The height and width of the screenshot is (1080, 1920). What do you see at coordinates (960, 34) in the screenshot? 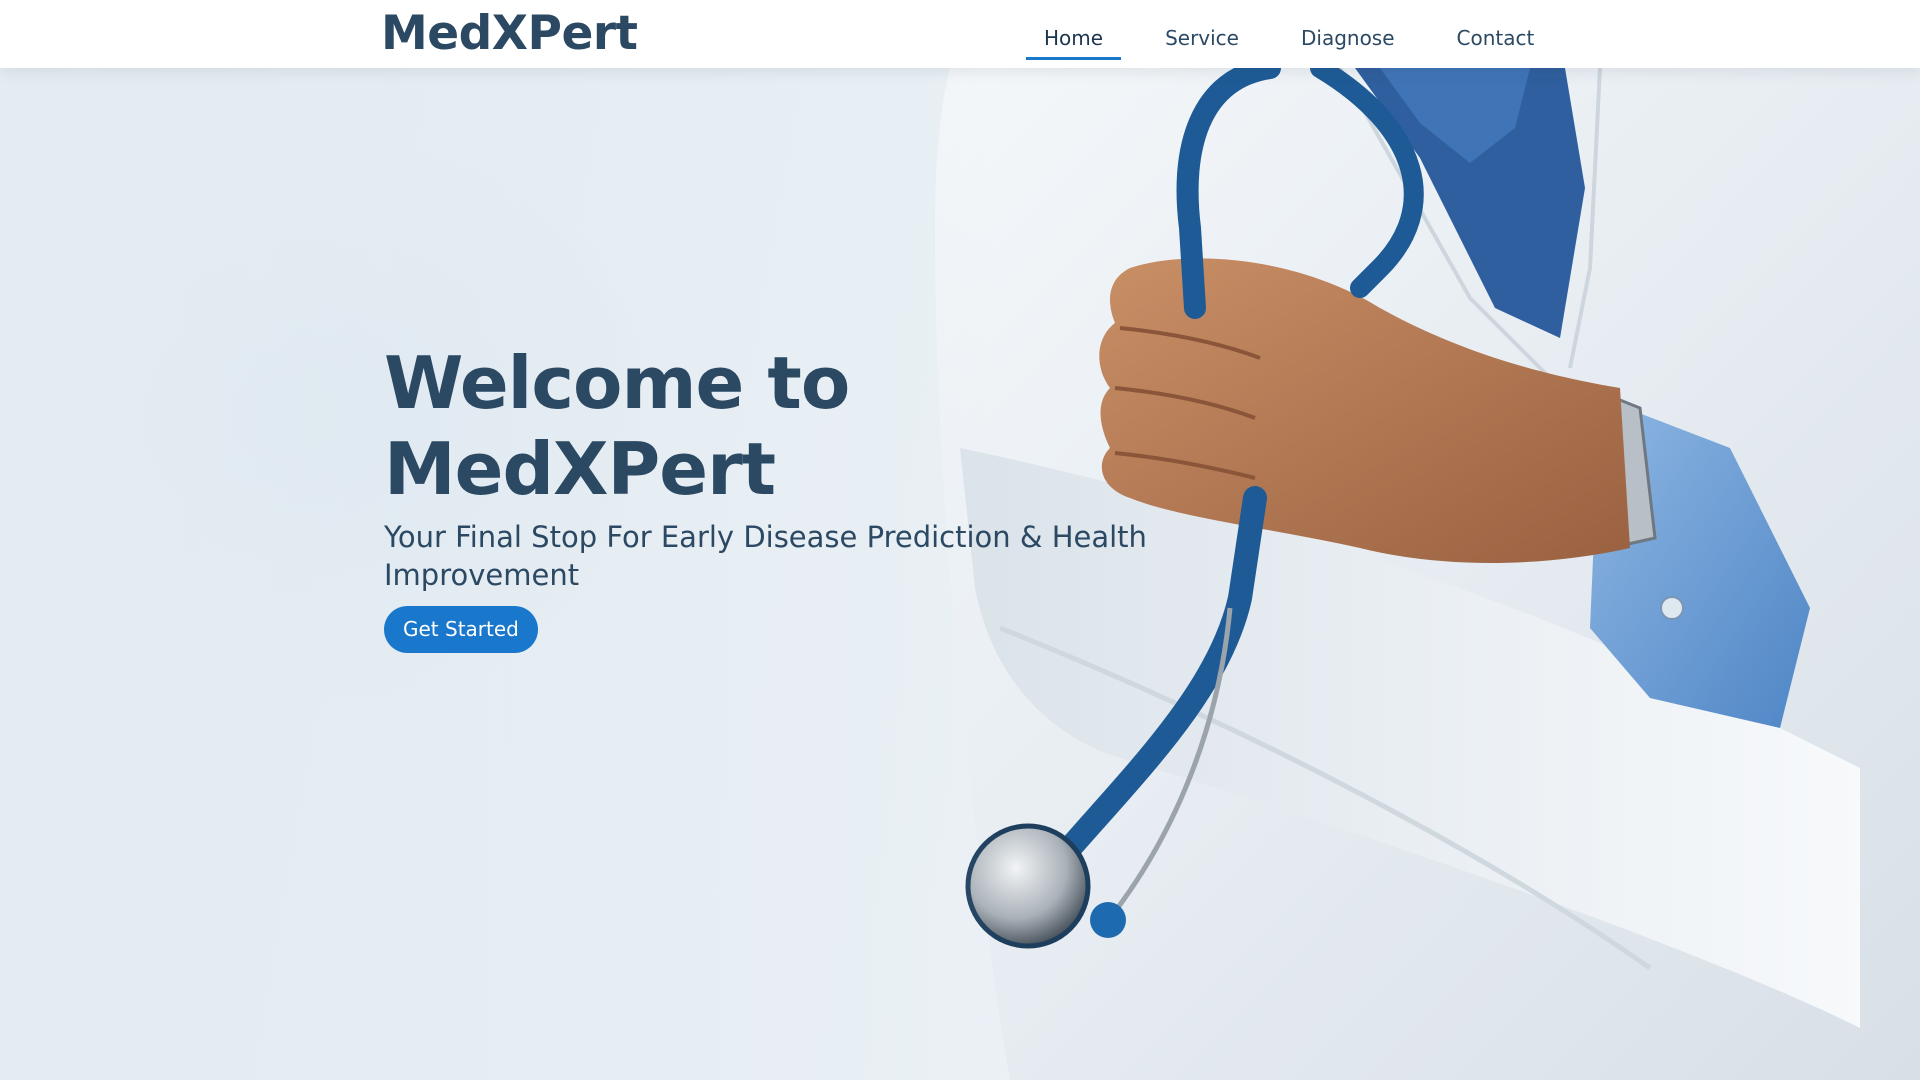
I see `site-header: MedXPert Home Service Diagnose Contact` at bounding box center [960, 34].